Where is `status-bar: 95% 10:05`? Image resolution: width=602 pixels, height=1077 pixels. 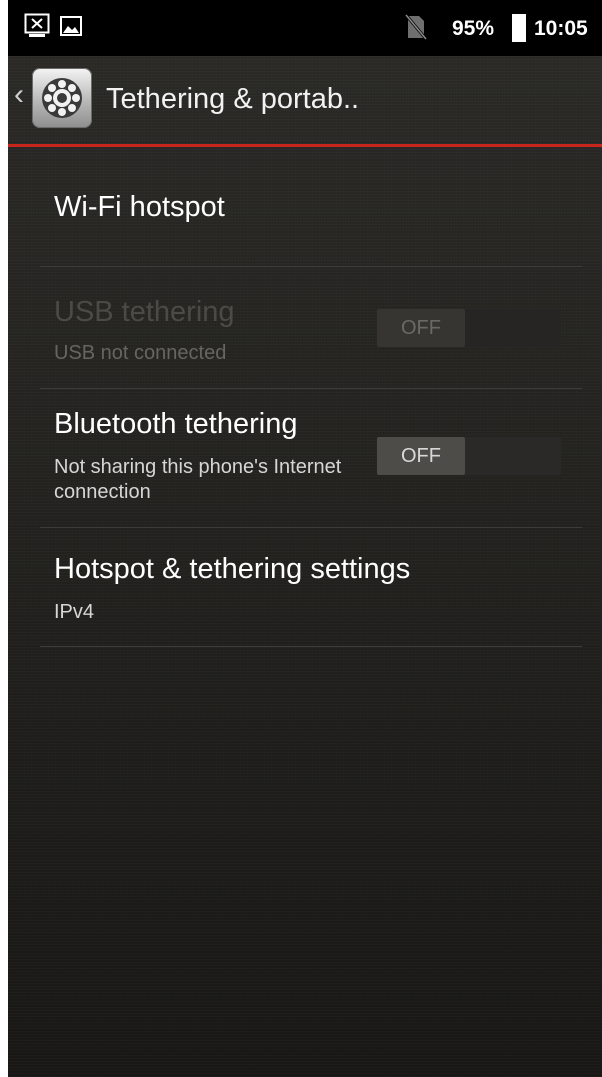 status-bar: 95% 10:05 is located at coordinates (305, 28).